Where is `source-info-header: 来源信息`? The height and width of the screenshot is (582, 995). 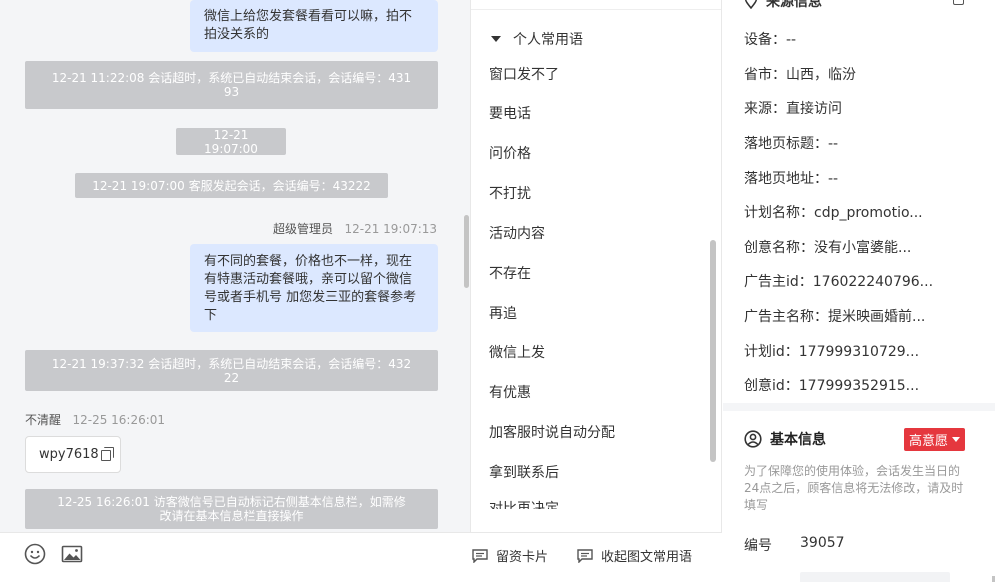
source-info-header: 来源信息 is located at coordinates (783, 5).